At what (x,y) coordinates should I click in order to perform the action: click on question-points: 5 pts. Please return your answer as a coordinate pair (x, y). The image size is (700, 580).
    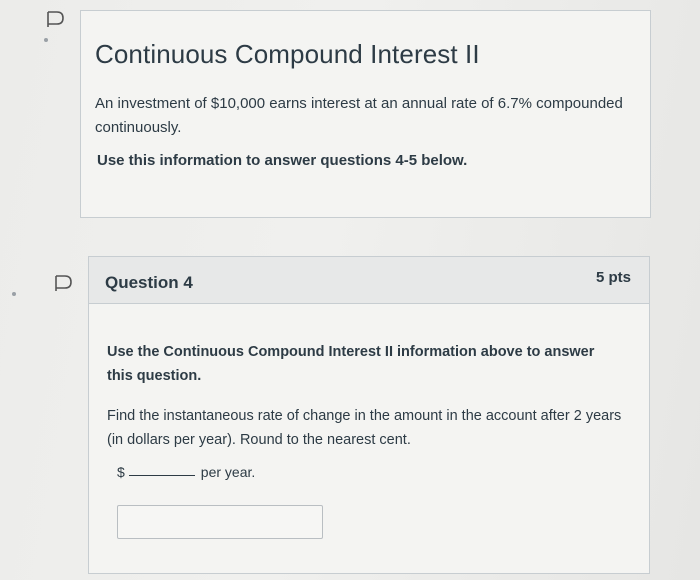
    Looking at the image, I should click on (613, 277).